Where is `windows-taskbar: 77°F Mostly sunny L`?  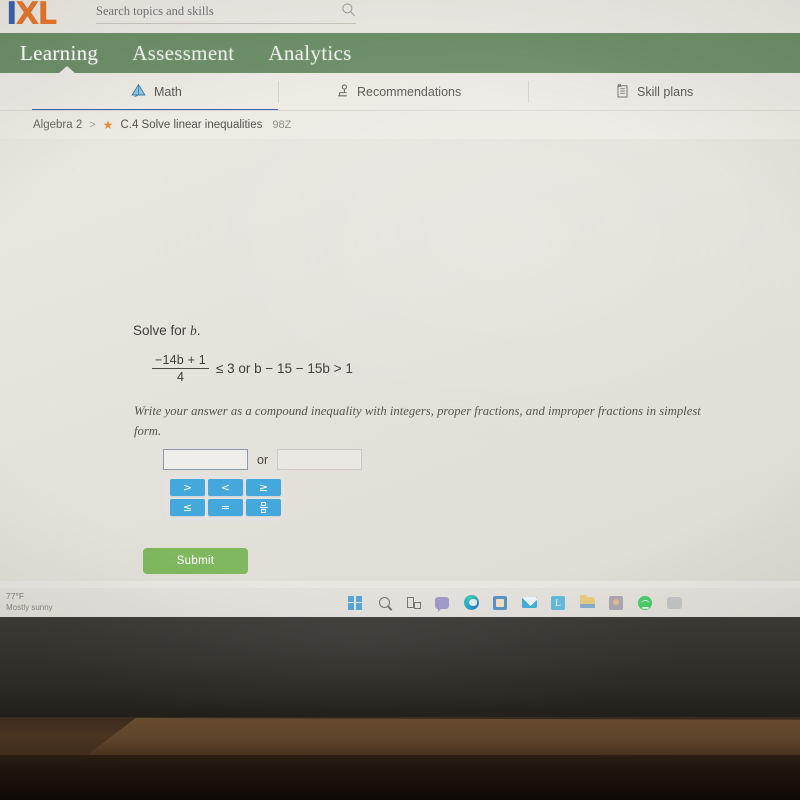
windows-taskbar: 77°F Mostly sunny L is located at coordinates (400, 602).